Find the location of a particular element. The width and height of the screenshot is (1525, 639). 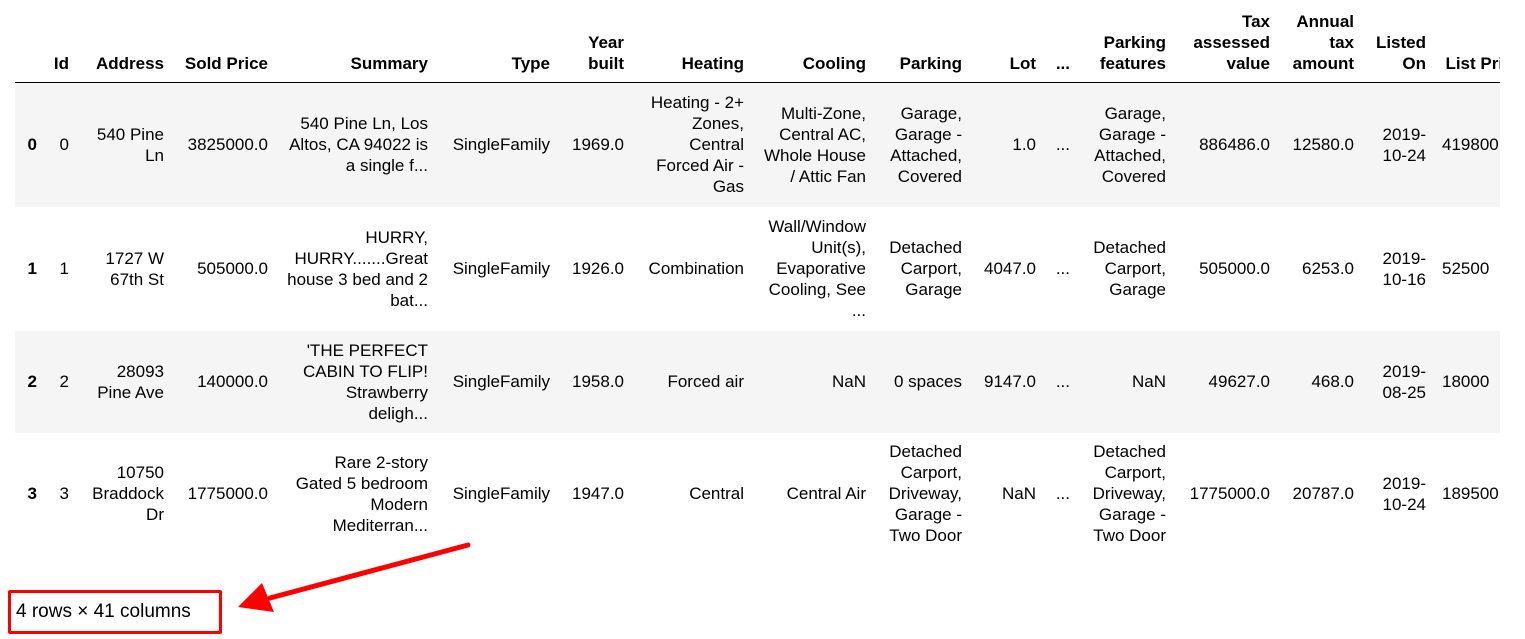

annotation-box: 4 rows × 41 columns is located at coordinates (115, 612).